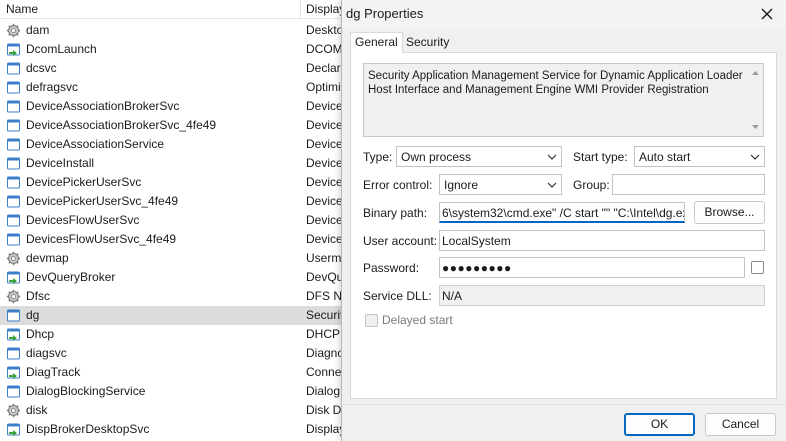 The image size is (786, 441). What do you see at coordinates (173, 30) in the screenshot?
I see `table-row: dam Desktop` at bounding box center [173, 30].